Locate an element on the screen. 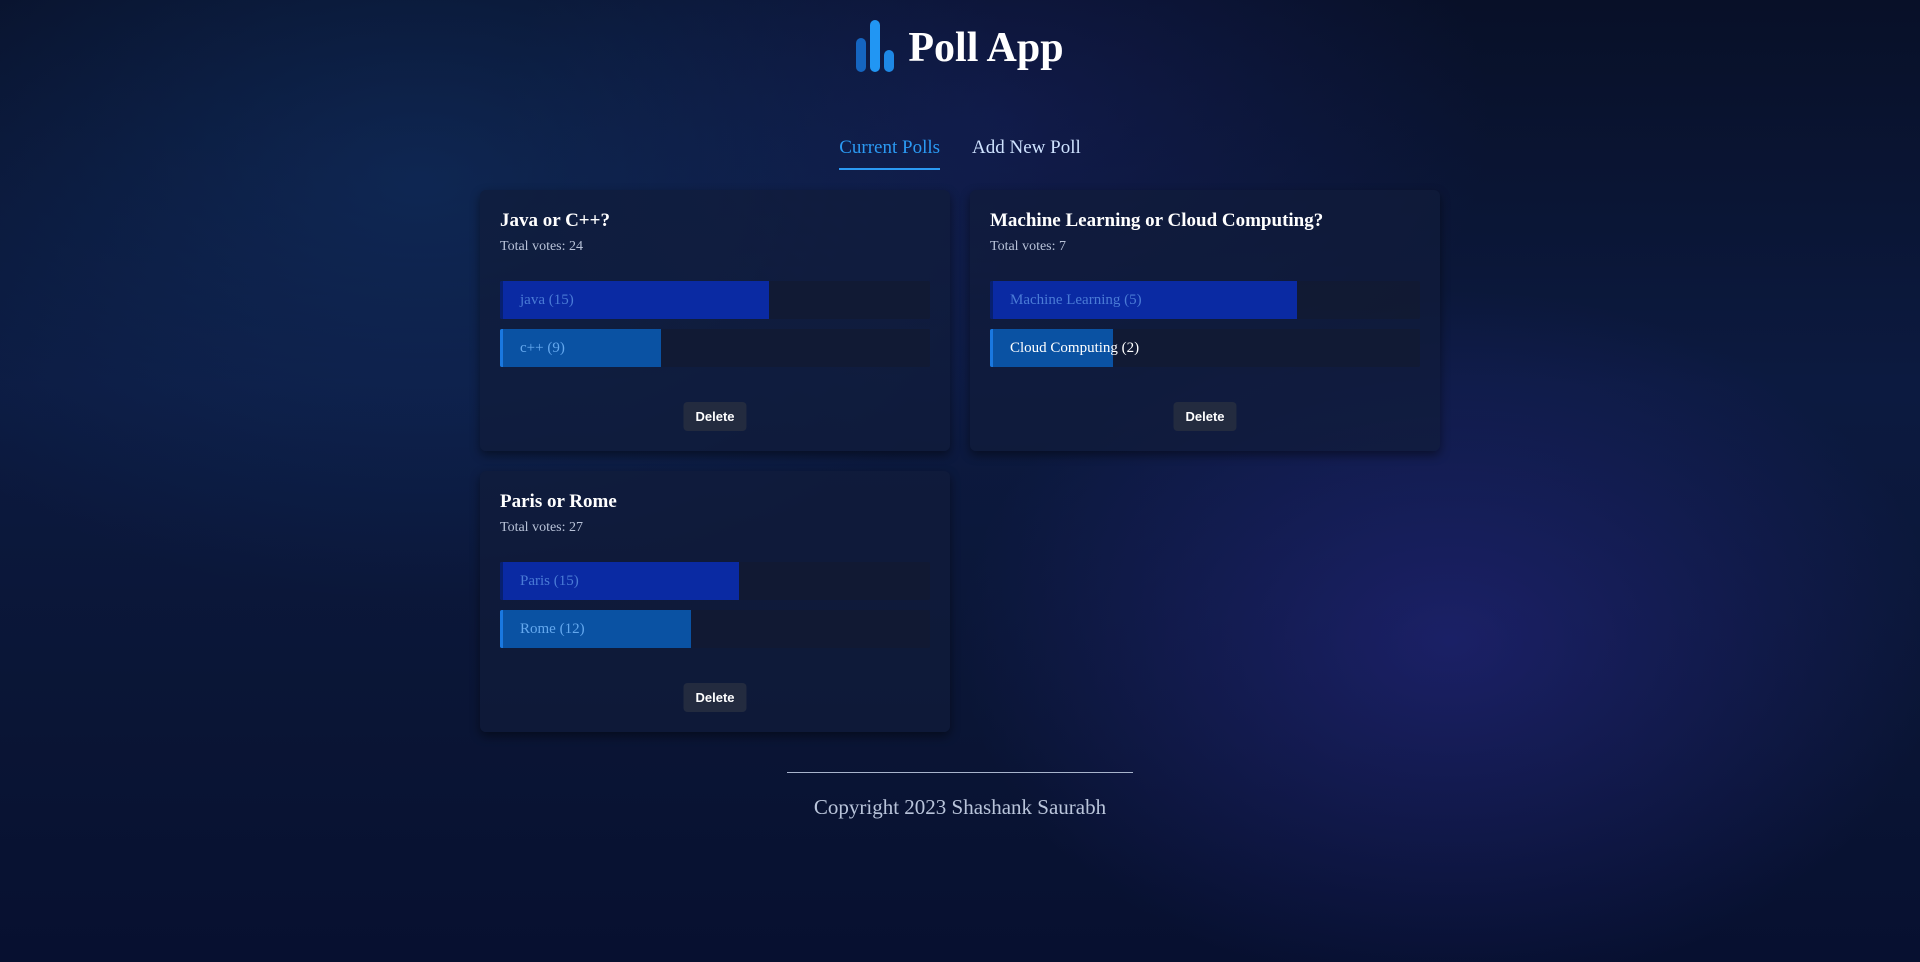  poll-options: Paris (15) Rome (12) is located at coordinates (715, 604).